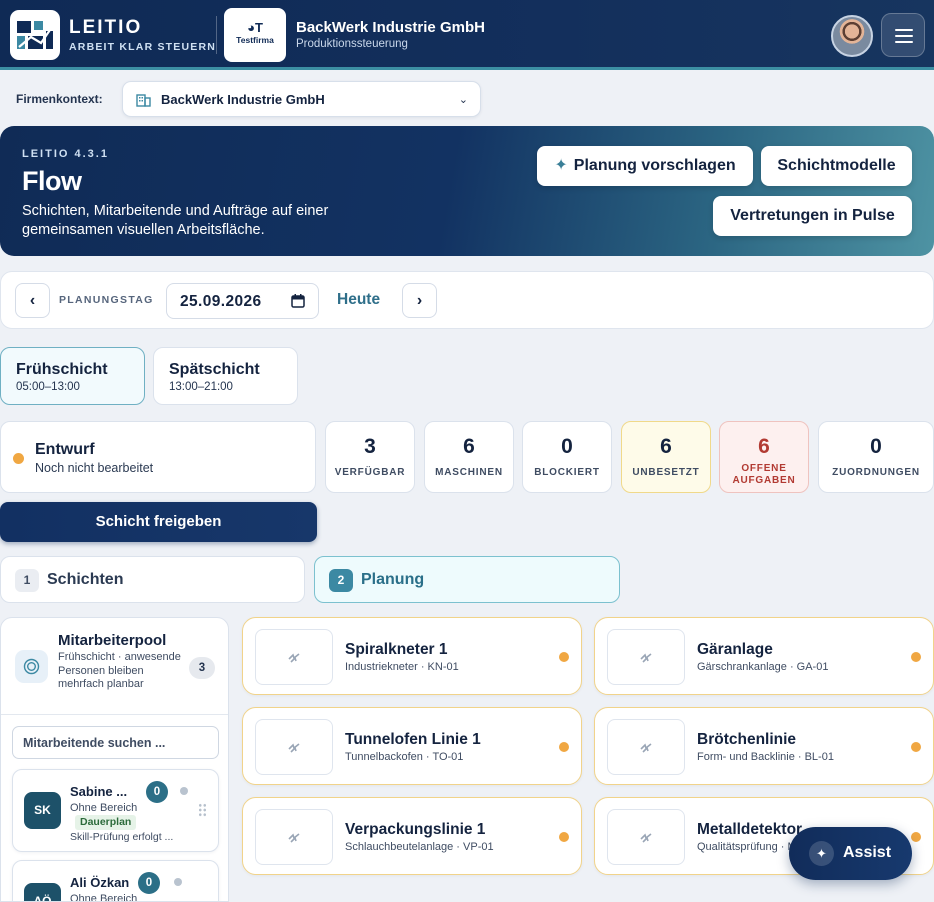 Image resolution: width=934 pixels, height=902 pixels. Describe the element at coordinates (469, 472) in the screenshot. I see `stat-label: MASCHINEN` at that location.